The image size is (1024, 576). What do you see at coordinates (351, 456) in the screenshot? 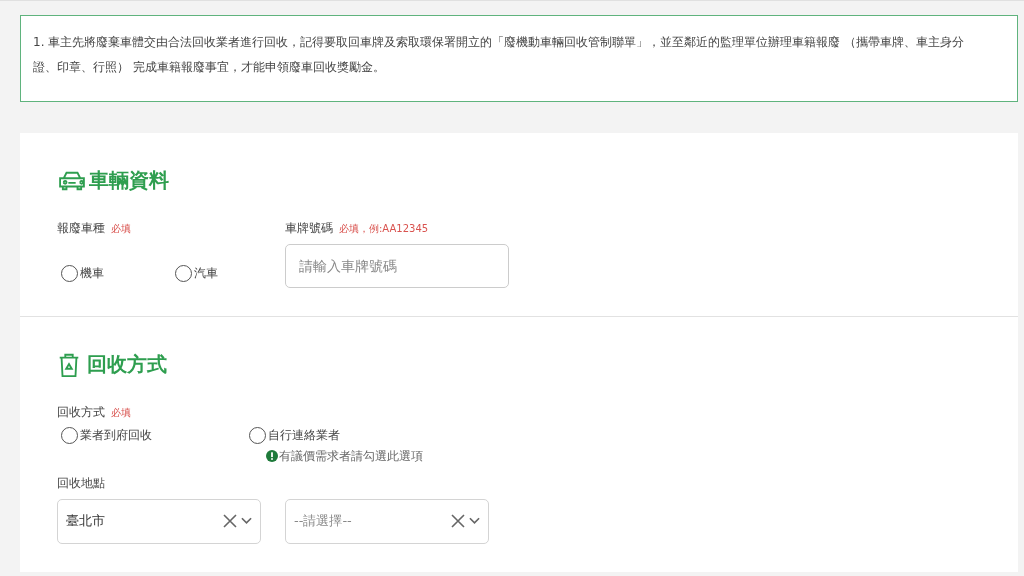
I see `hint-text: 有議價需求者請勾選此選項` at bounding box center [351, 456].